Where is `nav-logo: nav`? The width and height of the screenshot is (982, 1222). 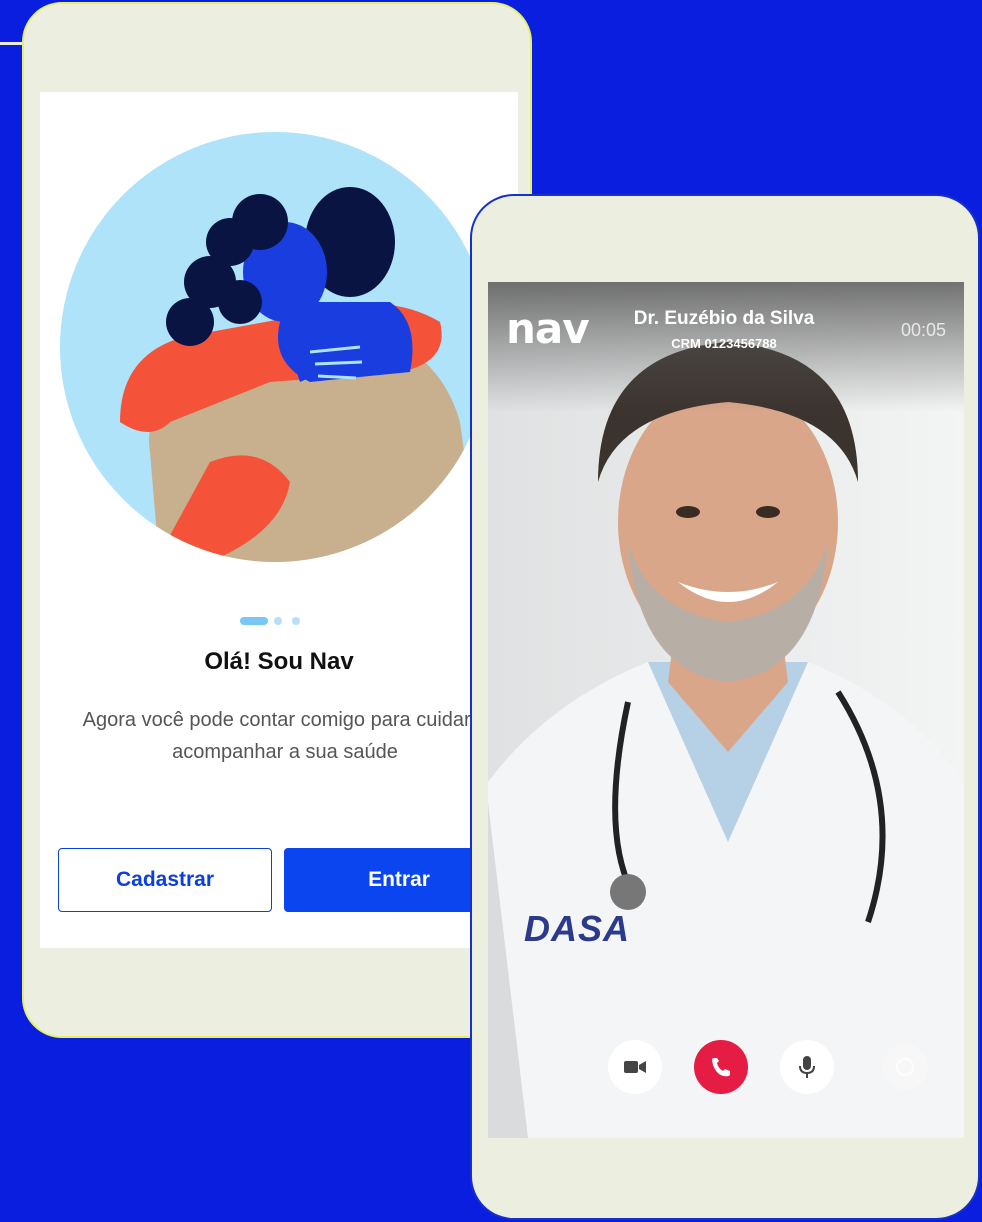
nav-logo: nav is located at coordinates (548, 328).